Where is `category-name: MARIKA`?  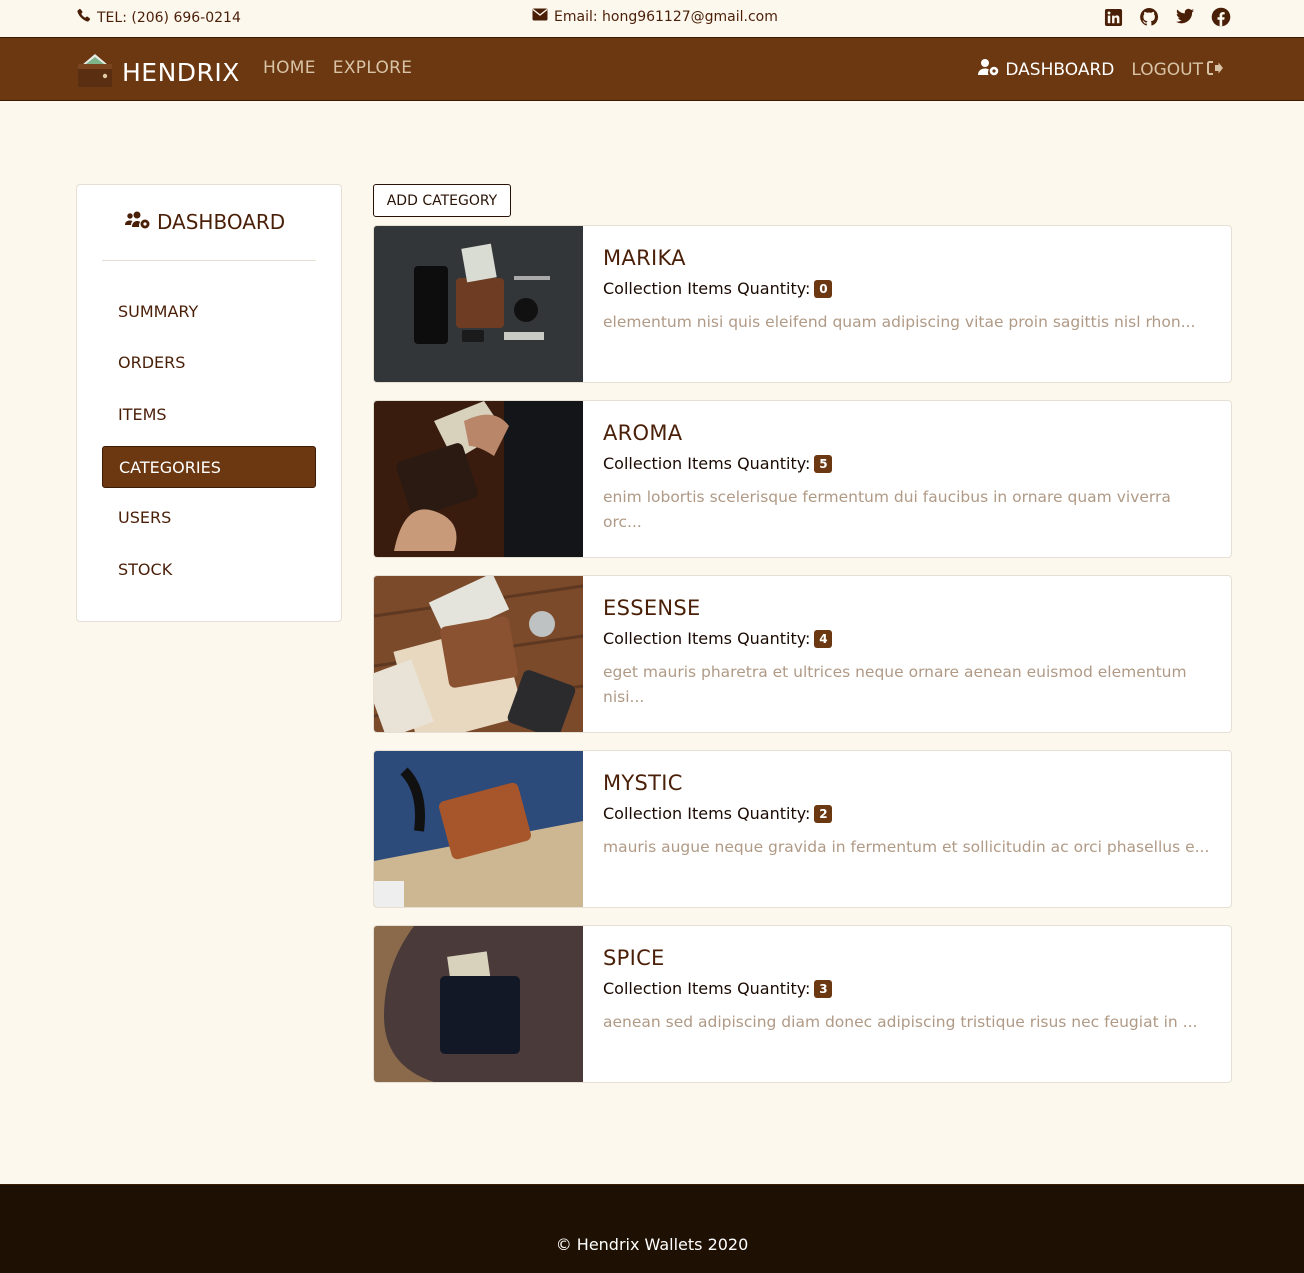
category-name: MARIKA is located at coordinates (644, 258).